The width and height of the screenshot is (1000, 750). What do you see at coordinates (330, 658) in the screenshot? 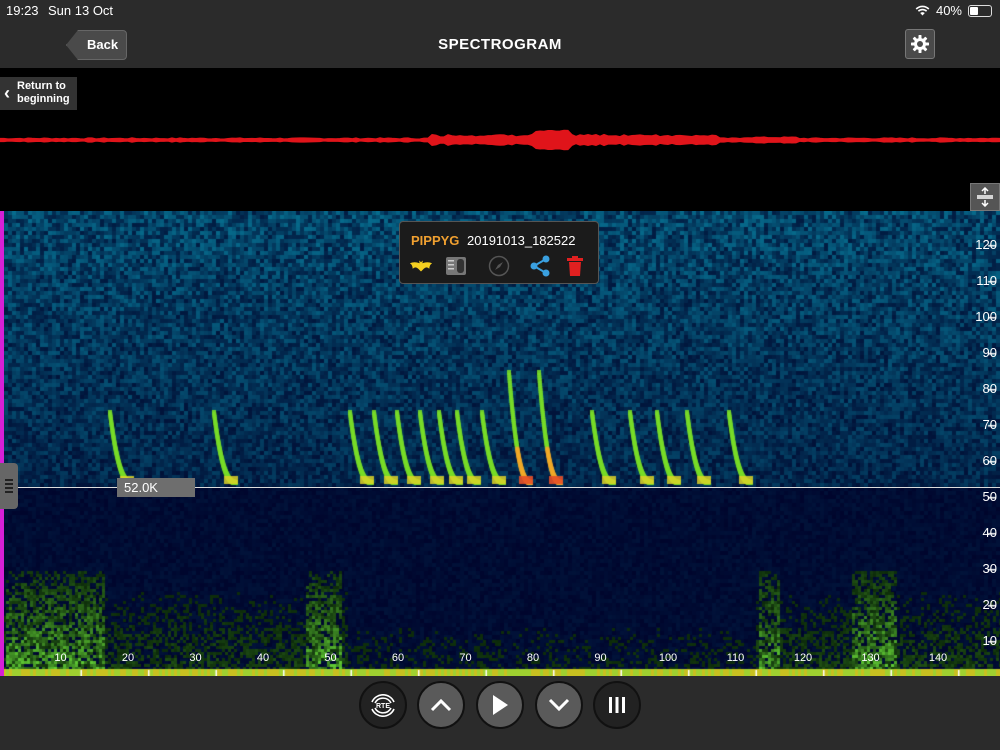
I see `time-tick-label: 50` at bounding box center [330, 658].